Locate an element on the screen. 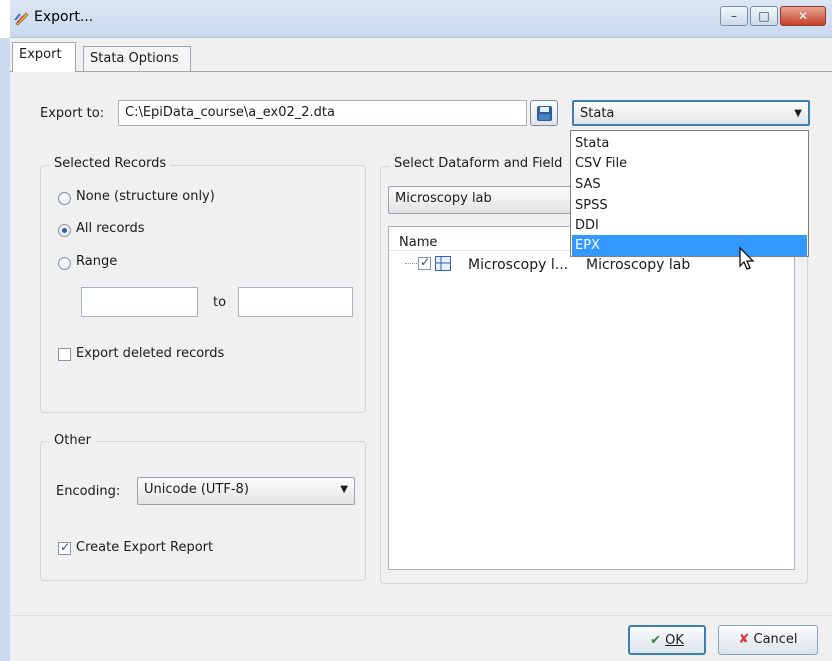  range-to-input is located at coordinates (295, 302).